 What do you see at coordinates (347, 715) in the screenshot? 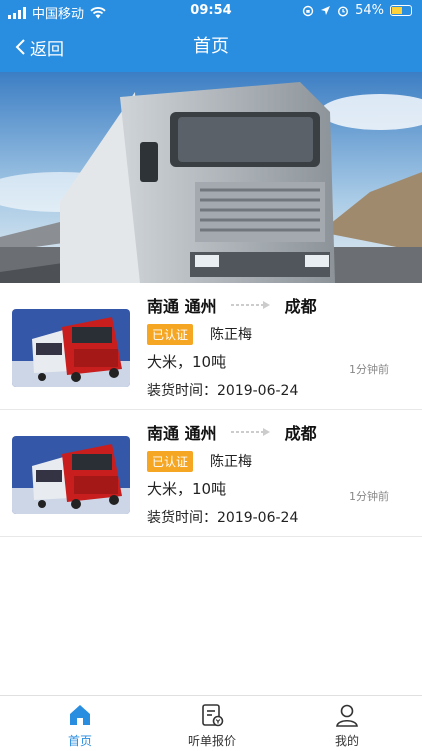
I see `user-icon` at bounding box center [347, 715].